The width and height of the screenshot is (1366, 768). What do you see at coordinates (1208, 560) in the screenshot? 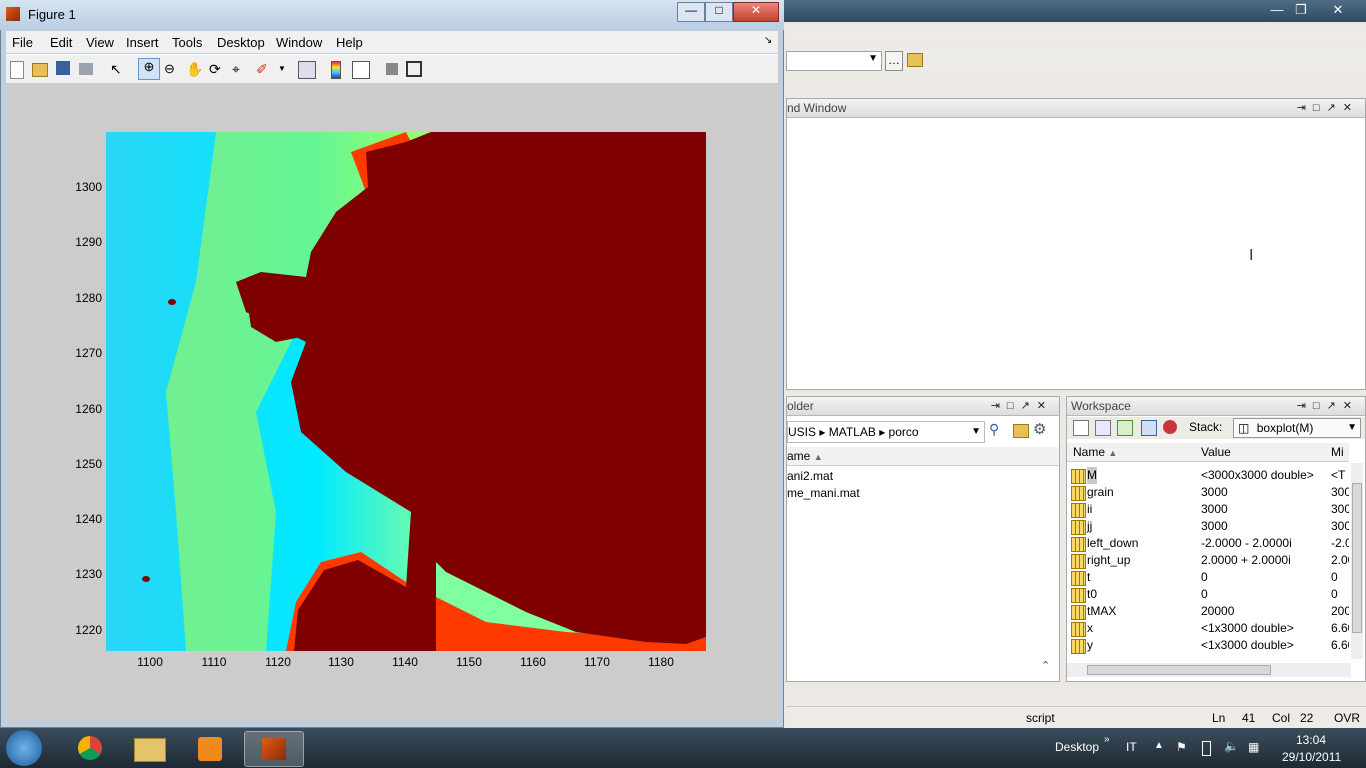
I see `table-row: right_up 2.0000 + 2.0000i 2.00` at bounding box center [1208, 560].